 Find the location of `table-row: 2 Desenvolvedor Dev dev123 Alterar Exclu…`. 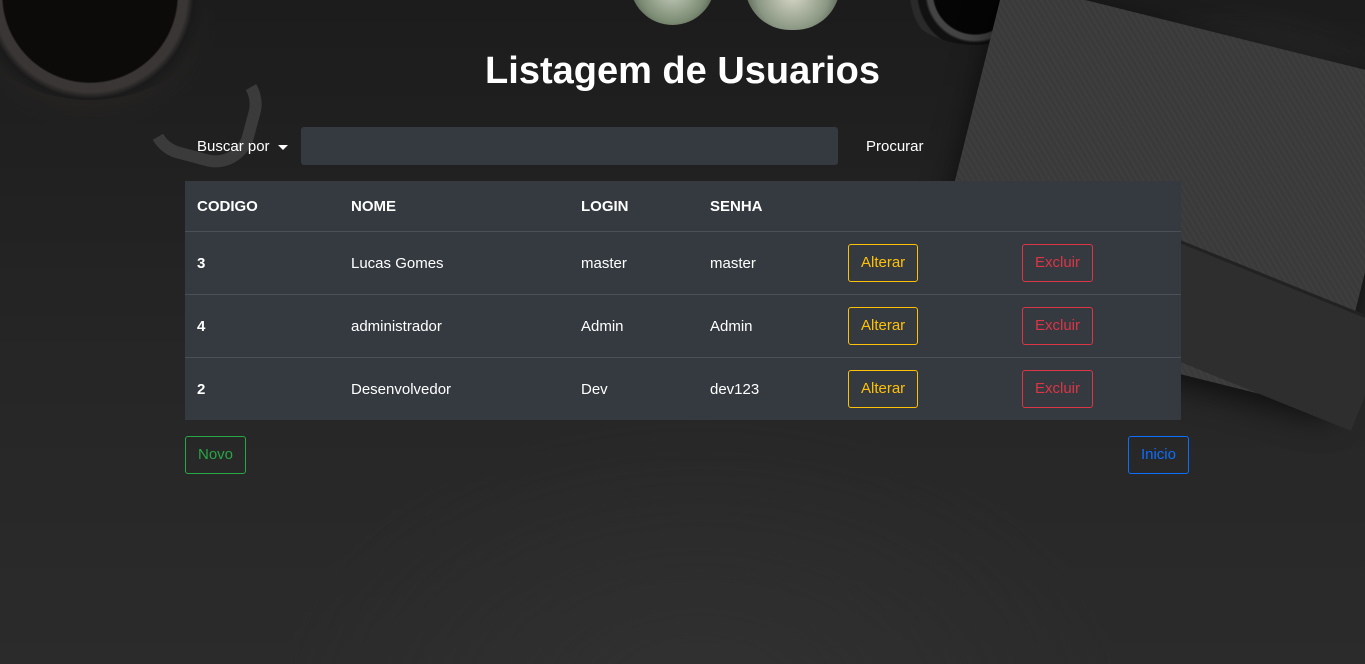

table-row: 2 Desenvolvedor Dev dev123 Alterar Exclu… is located at coordinates (683, 388).